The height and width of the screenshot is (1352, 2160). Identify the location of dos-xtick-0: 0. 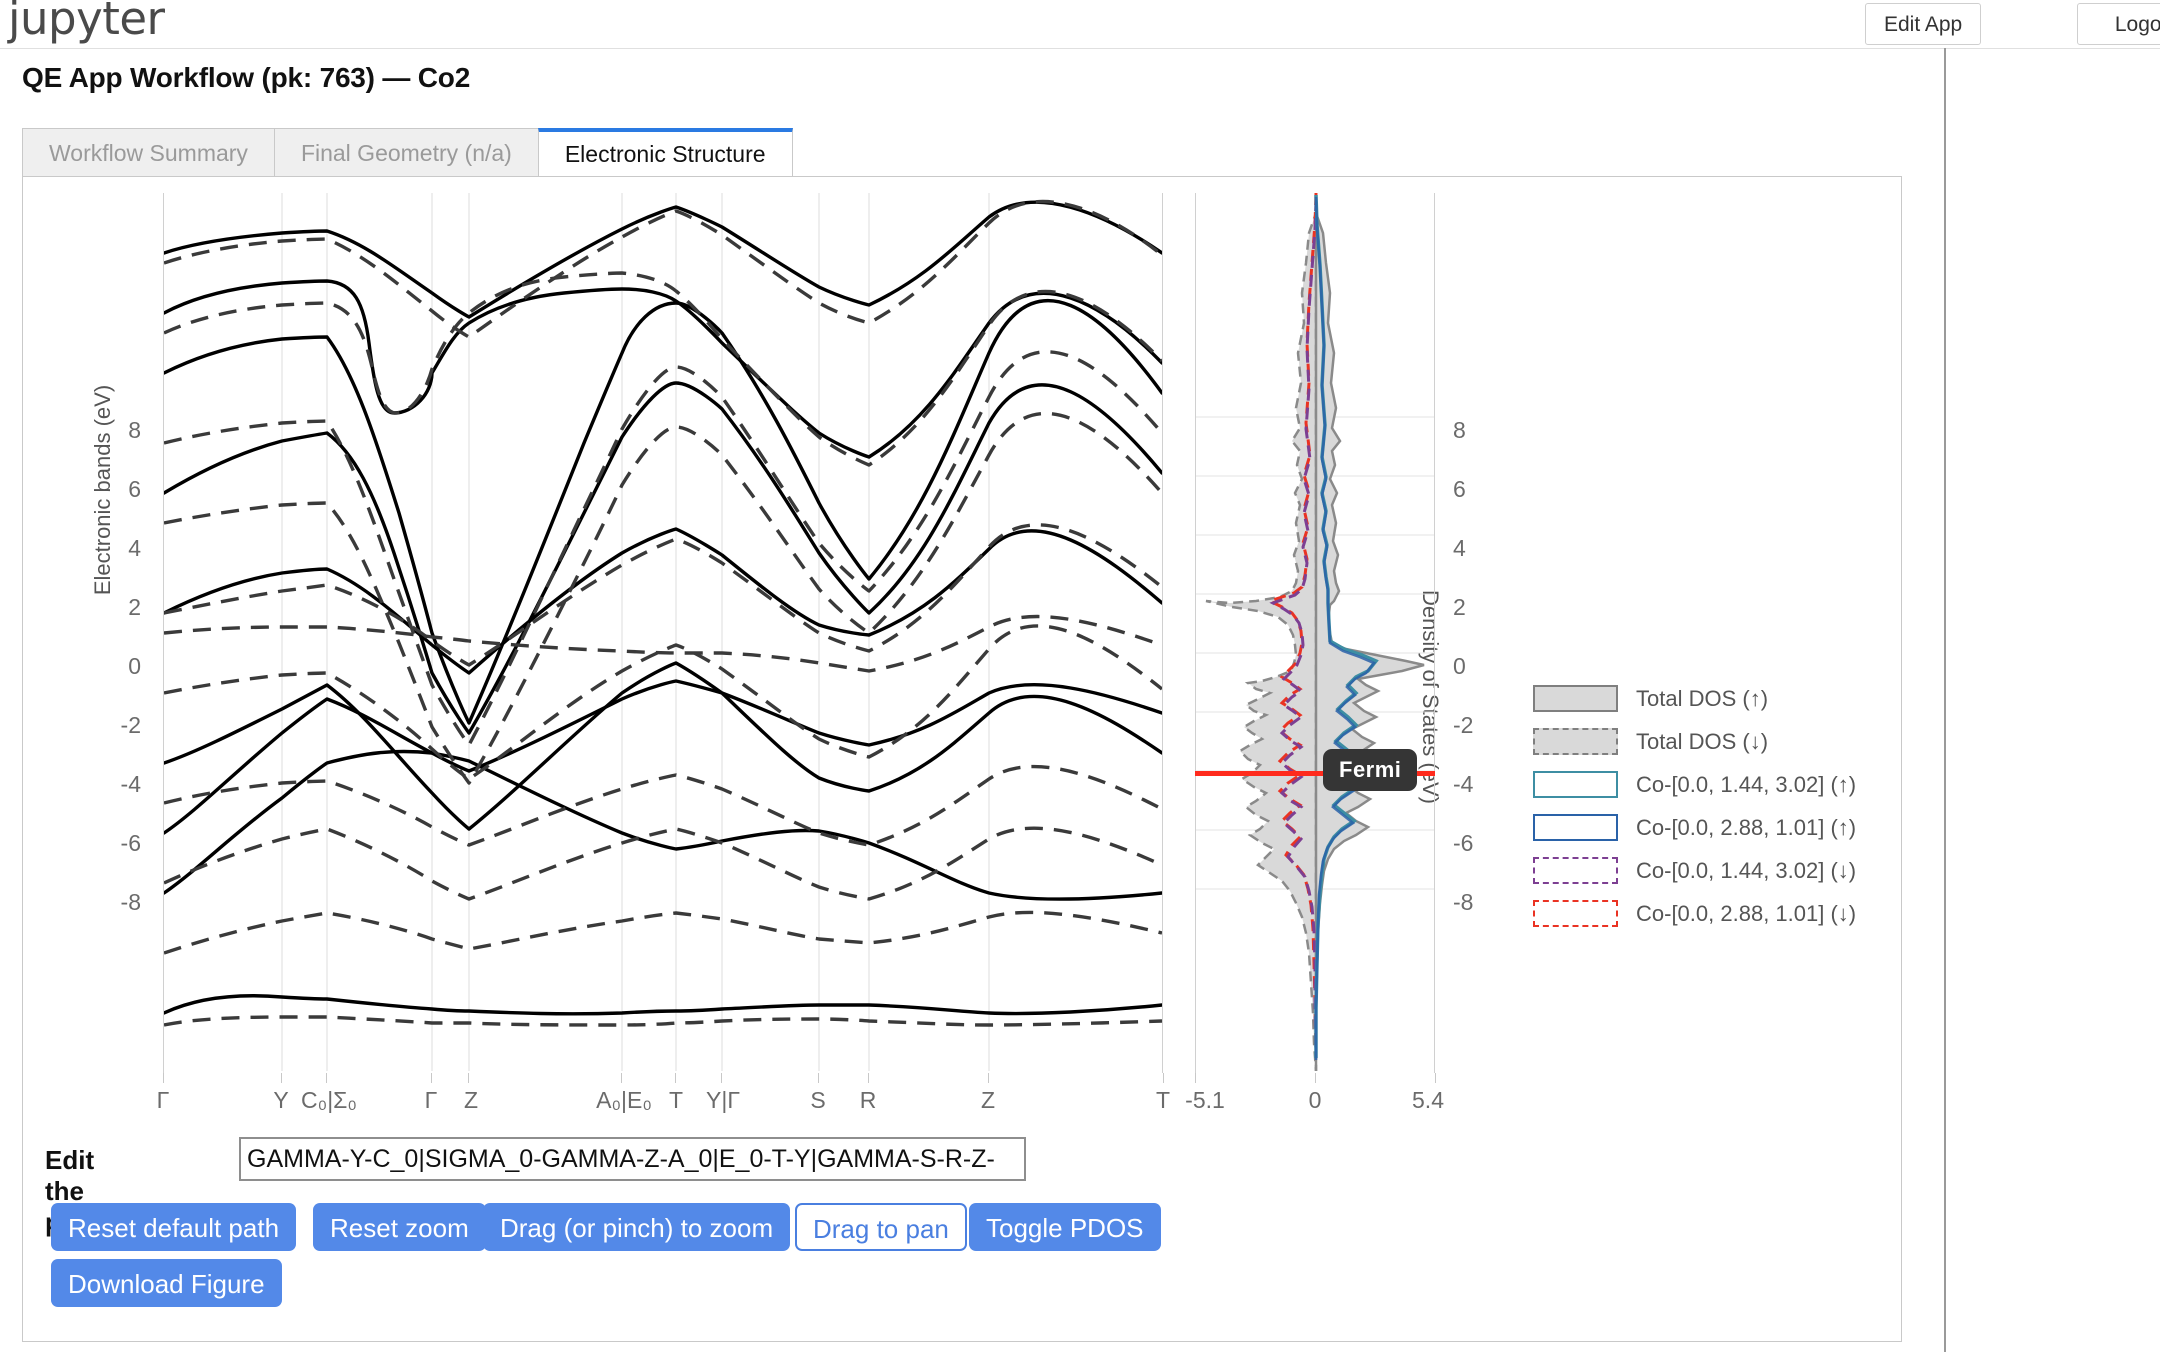
(1315, 1100).